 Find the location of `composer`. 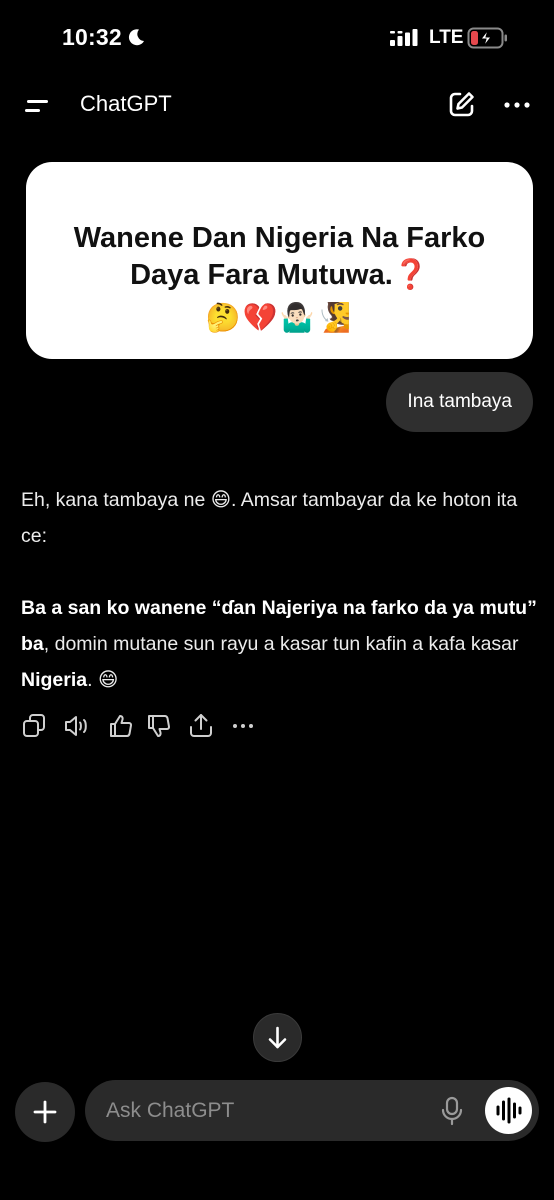

composer is located at coordinates (312, 1110).